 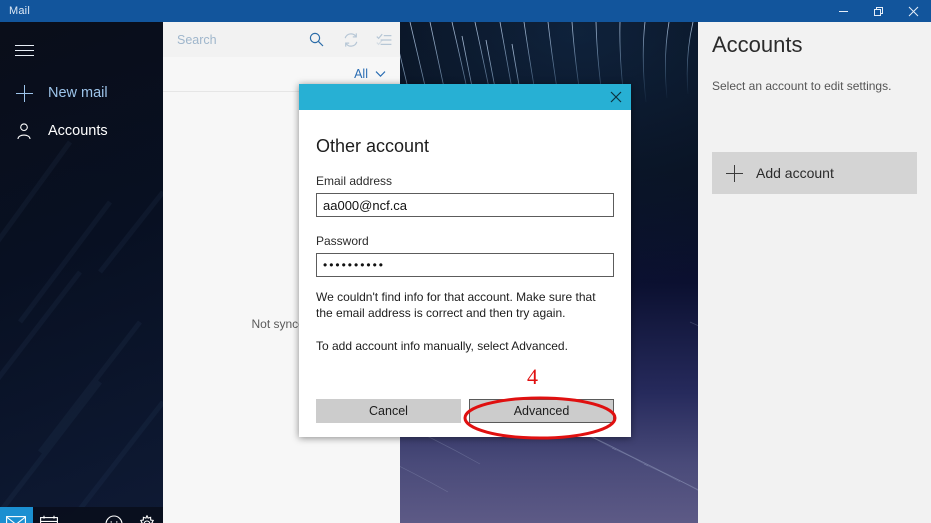 I want to click on calendar-tab-button, so click(x=49, y=515).